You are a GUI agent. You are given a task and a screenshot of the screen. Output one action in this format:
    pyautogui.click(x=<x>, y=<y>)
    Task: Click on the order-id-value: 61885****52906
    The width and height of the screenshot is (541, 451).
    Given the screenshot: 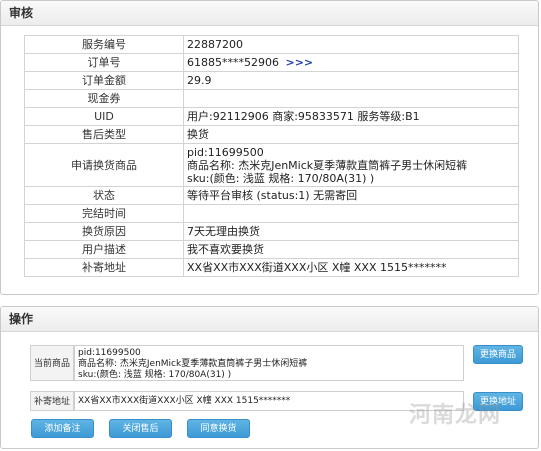 What is the action you would take?
    pyautogui.click(x=233, y=62)
    